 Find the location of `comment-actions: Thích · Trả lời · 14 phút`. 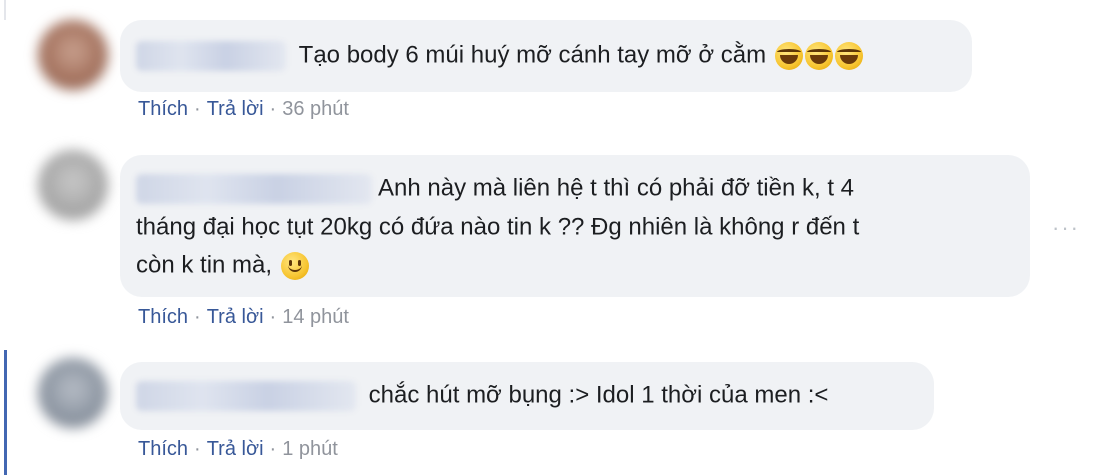

comment-actions: Thích · Trả lời · 14 phút is located at coordinates (243, 317).